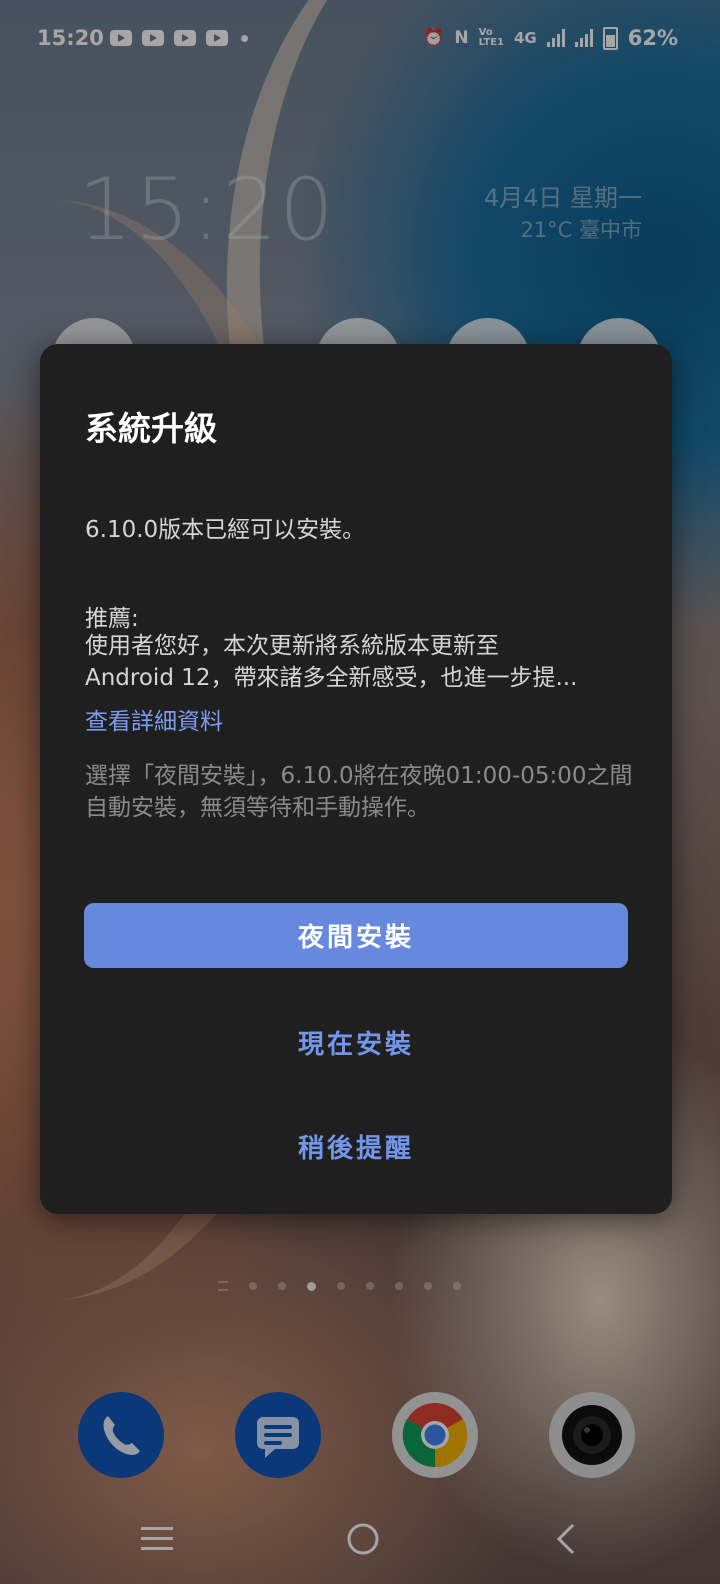  Describe the element at coordinates (356, 1146) in the screenshot. I see `remind-later-button: 稍後提醒` at that location.